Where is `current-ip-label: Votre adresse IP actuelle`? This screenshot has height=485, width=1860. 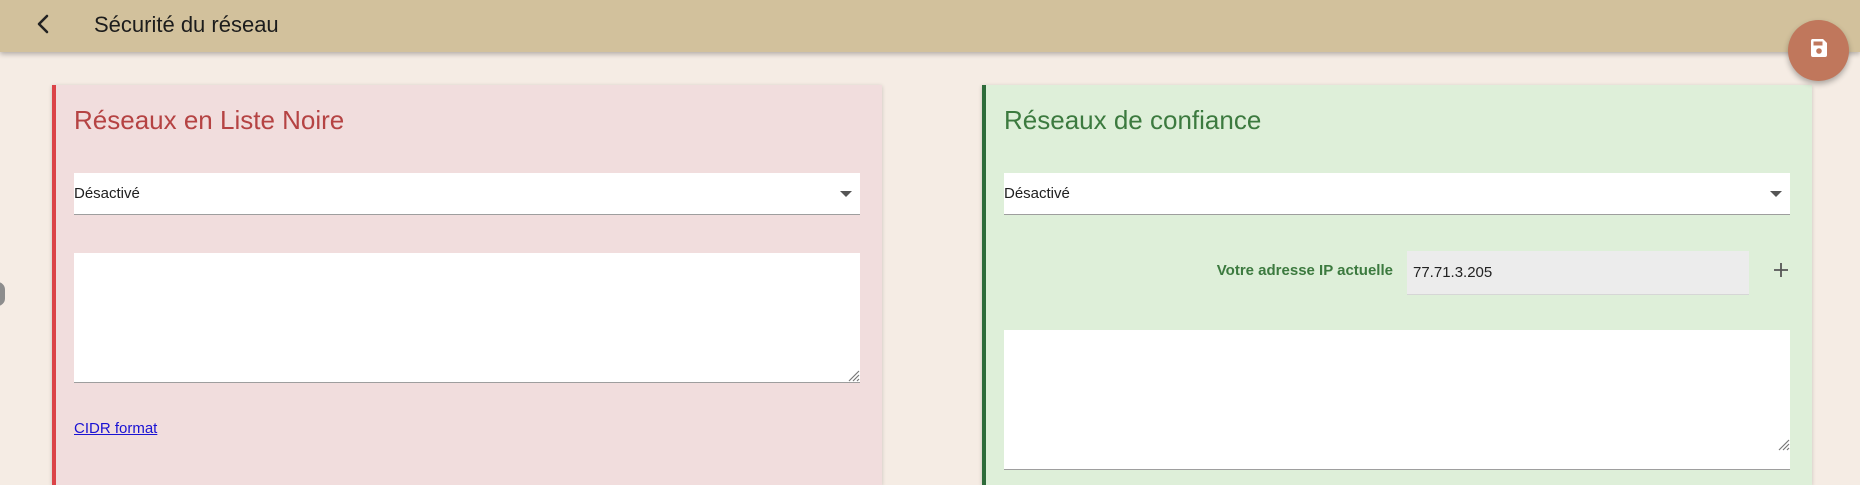 current-ip-label: Votre adresse IP actuelle is located at coordinates (1304, 270).